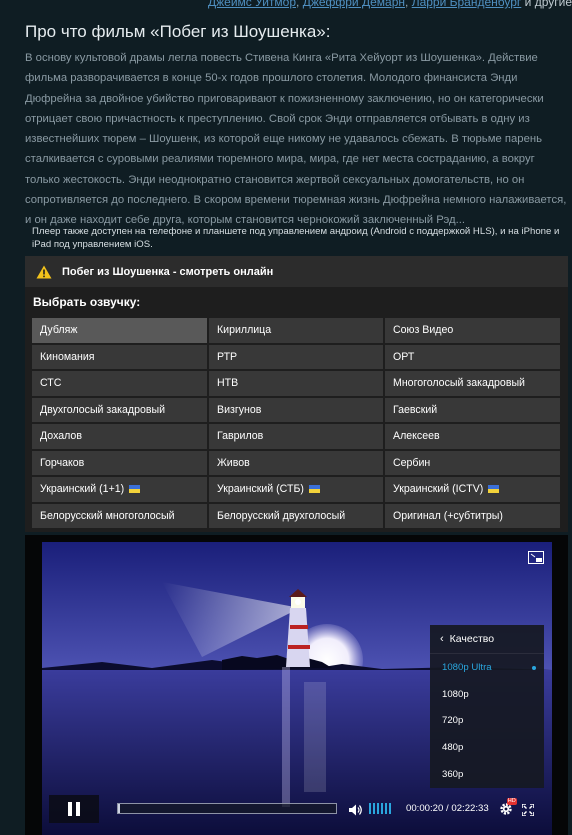 The height and width of the screenshot is (835, 572). Describe the element at coordinates (511, 801) in the screenshot. I see `hd-badge: HD` at that location.